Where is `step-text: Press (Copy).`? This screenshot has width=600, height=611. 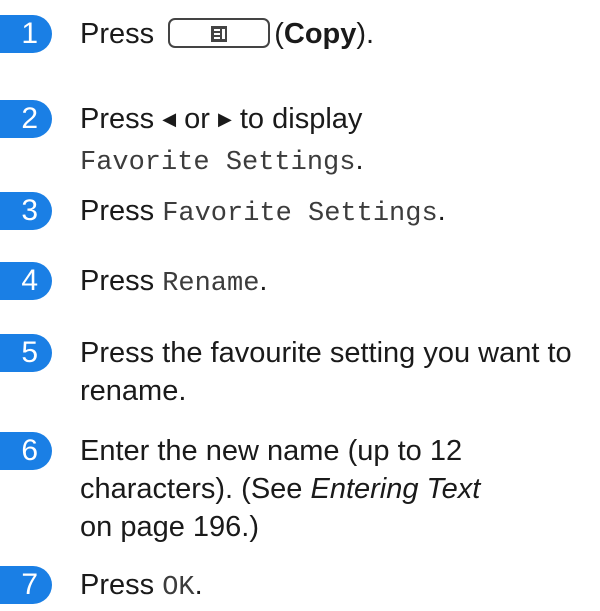
step-text: Press (Copy). is located at coordinates (227, 34).